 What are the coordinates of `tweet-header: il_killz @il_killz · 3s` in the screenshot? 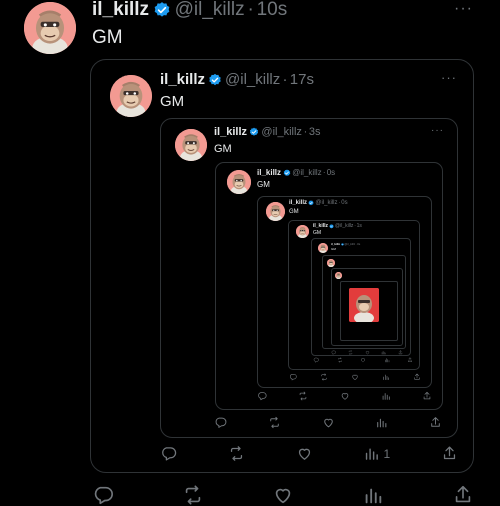 It's located at (267, 132).